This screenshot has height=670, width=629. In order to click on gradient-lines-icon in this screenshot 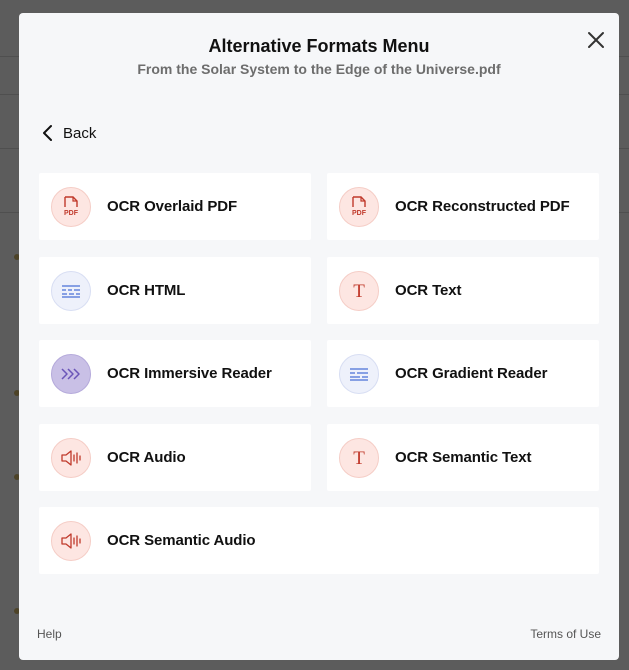, I will do `click(359, 373)`.